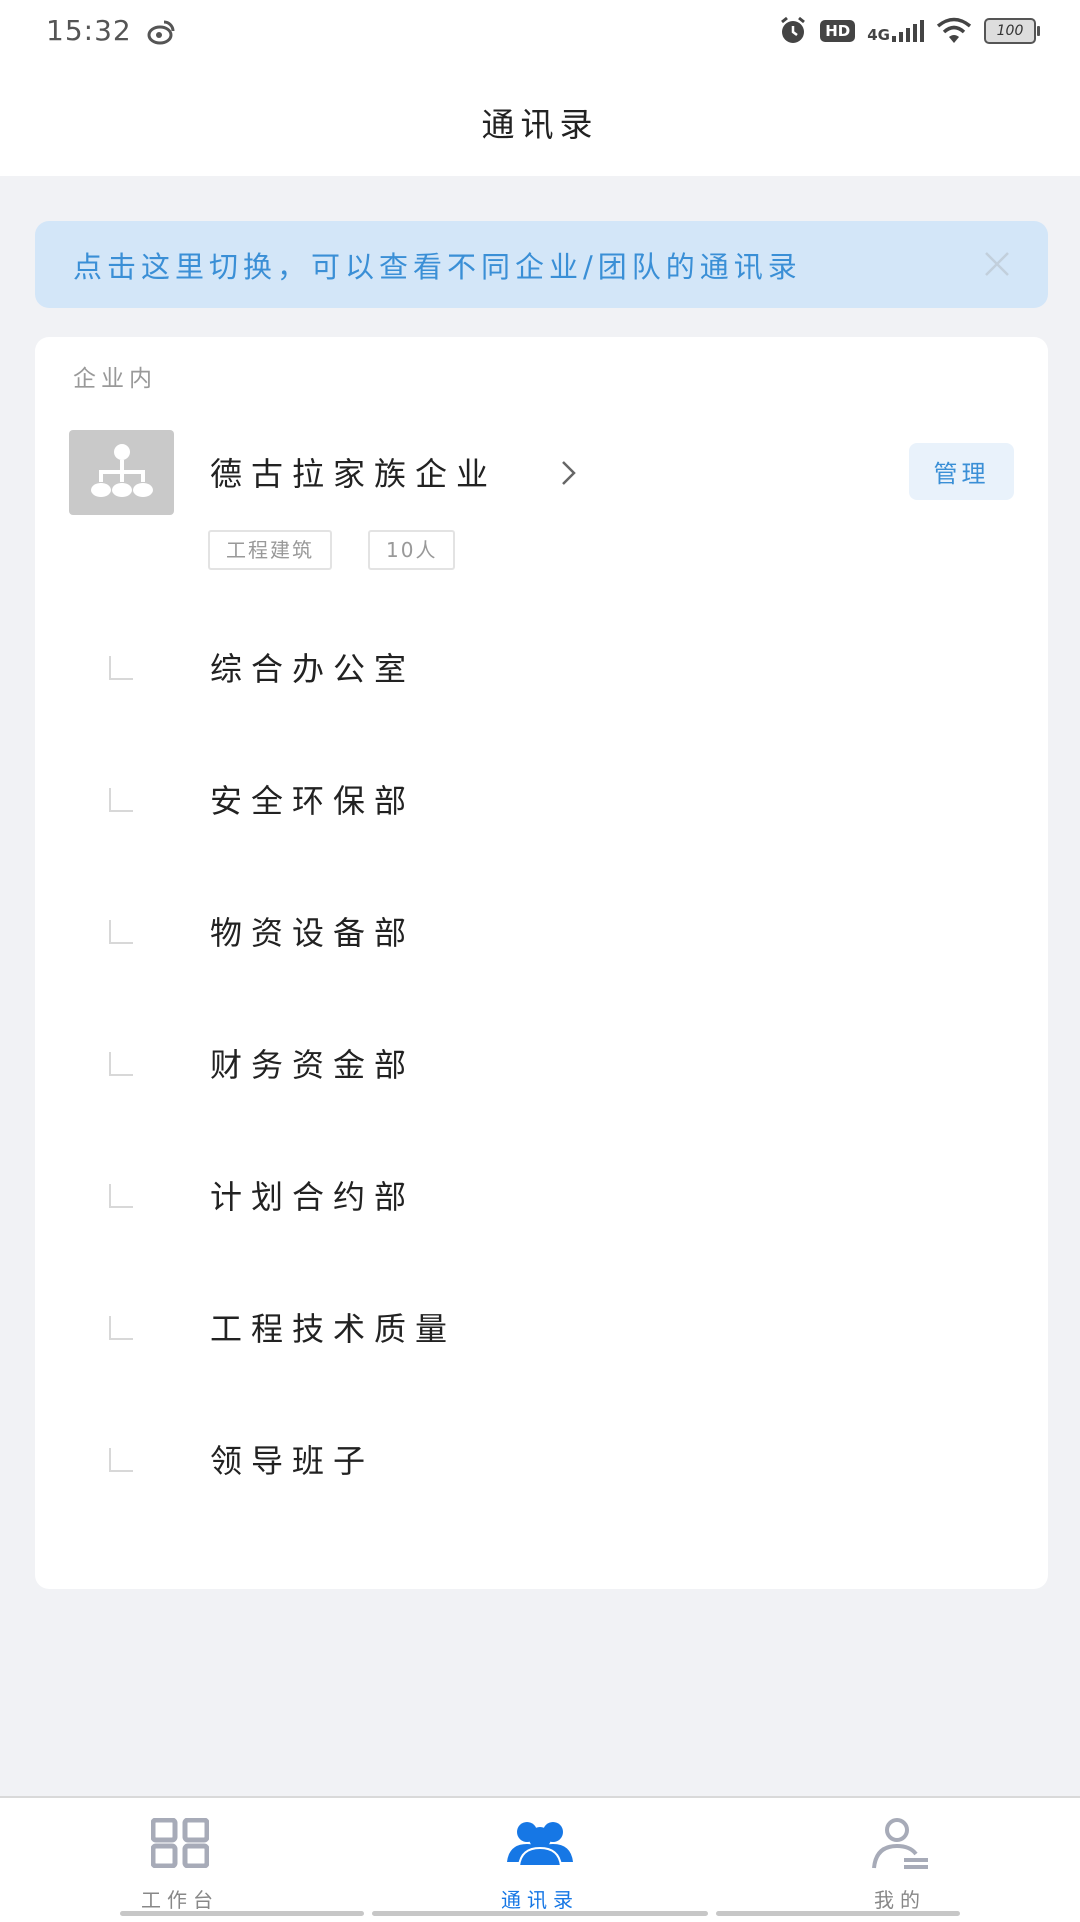  I want to click on department-name: 综合办公室, so click(313, 669).